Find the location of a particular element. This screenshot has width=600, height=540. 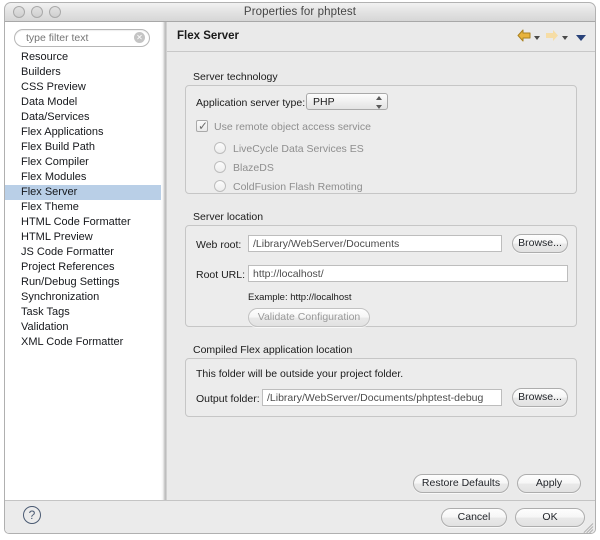

help-icon: ? is located at coordinates (32, 515).